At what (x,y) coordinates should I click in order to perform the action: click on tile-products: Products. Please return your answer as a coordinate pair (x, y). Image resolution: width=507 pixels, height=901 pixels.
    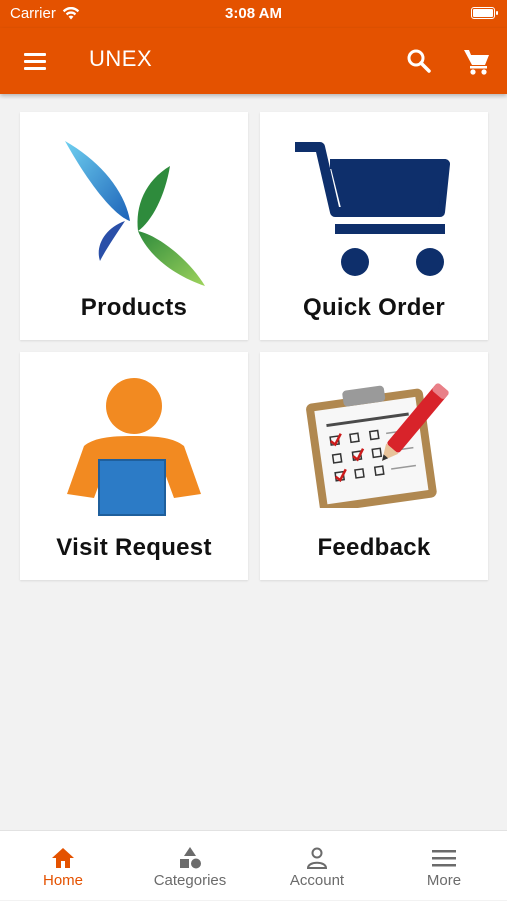
    Looking at the image, I should click on (134, 226).